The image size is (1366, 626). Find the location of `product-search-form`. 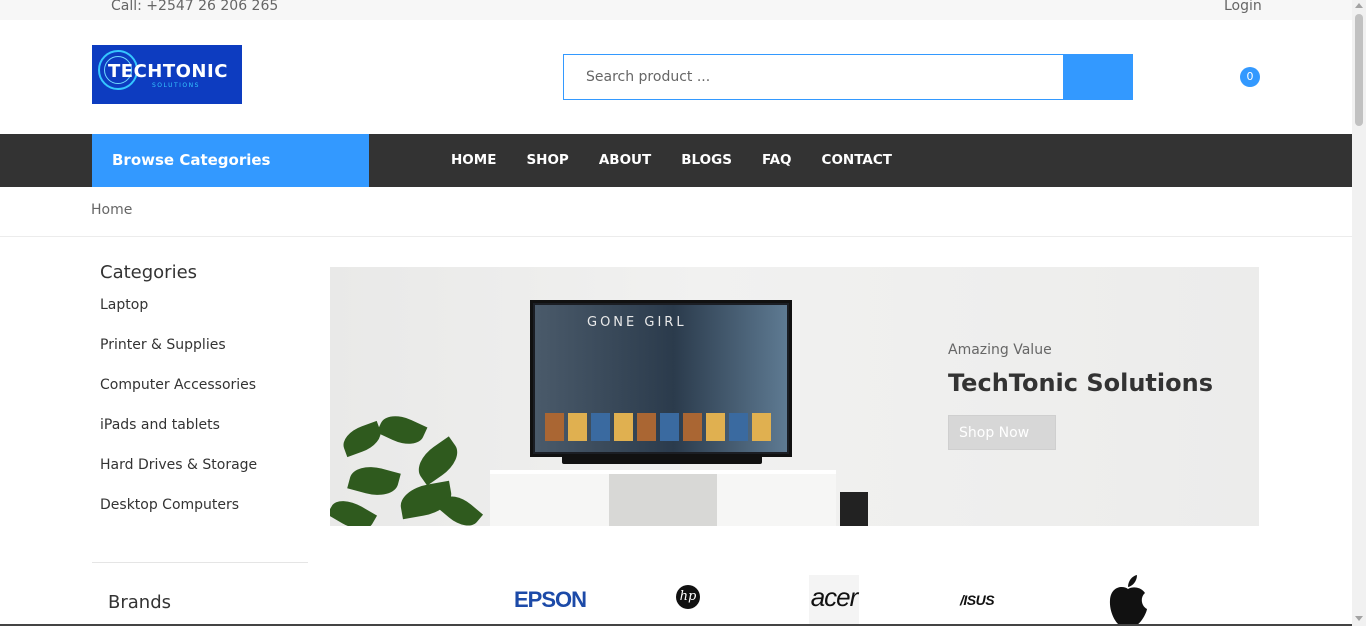

product-search-form is located at coordinates (848, 77).